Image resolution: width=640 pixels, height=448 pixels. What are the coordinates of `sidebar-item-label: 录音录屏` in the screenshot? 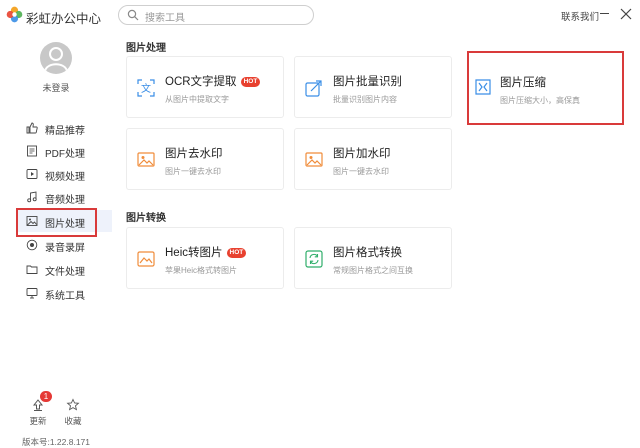 It's located at (65, 248).